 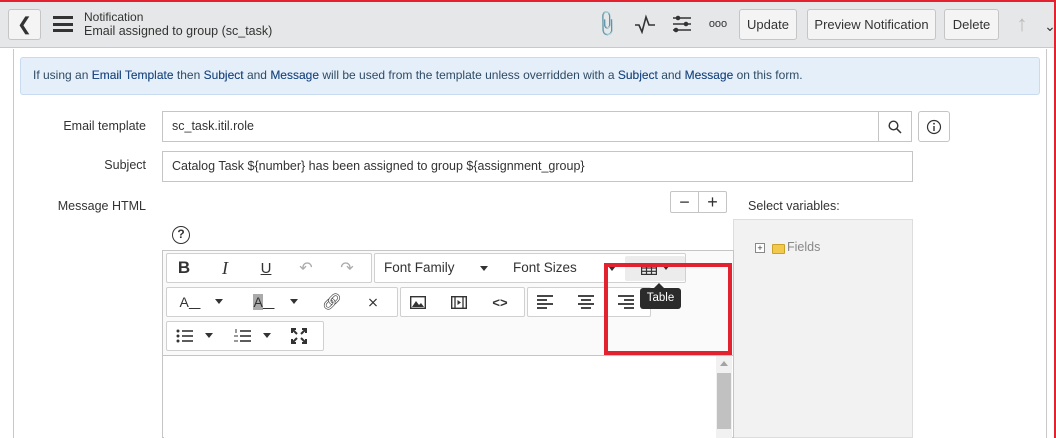 I want to click on banner-text: on this form., so click(x=768, y=75).